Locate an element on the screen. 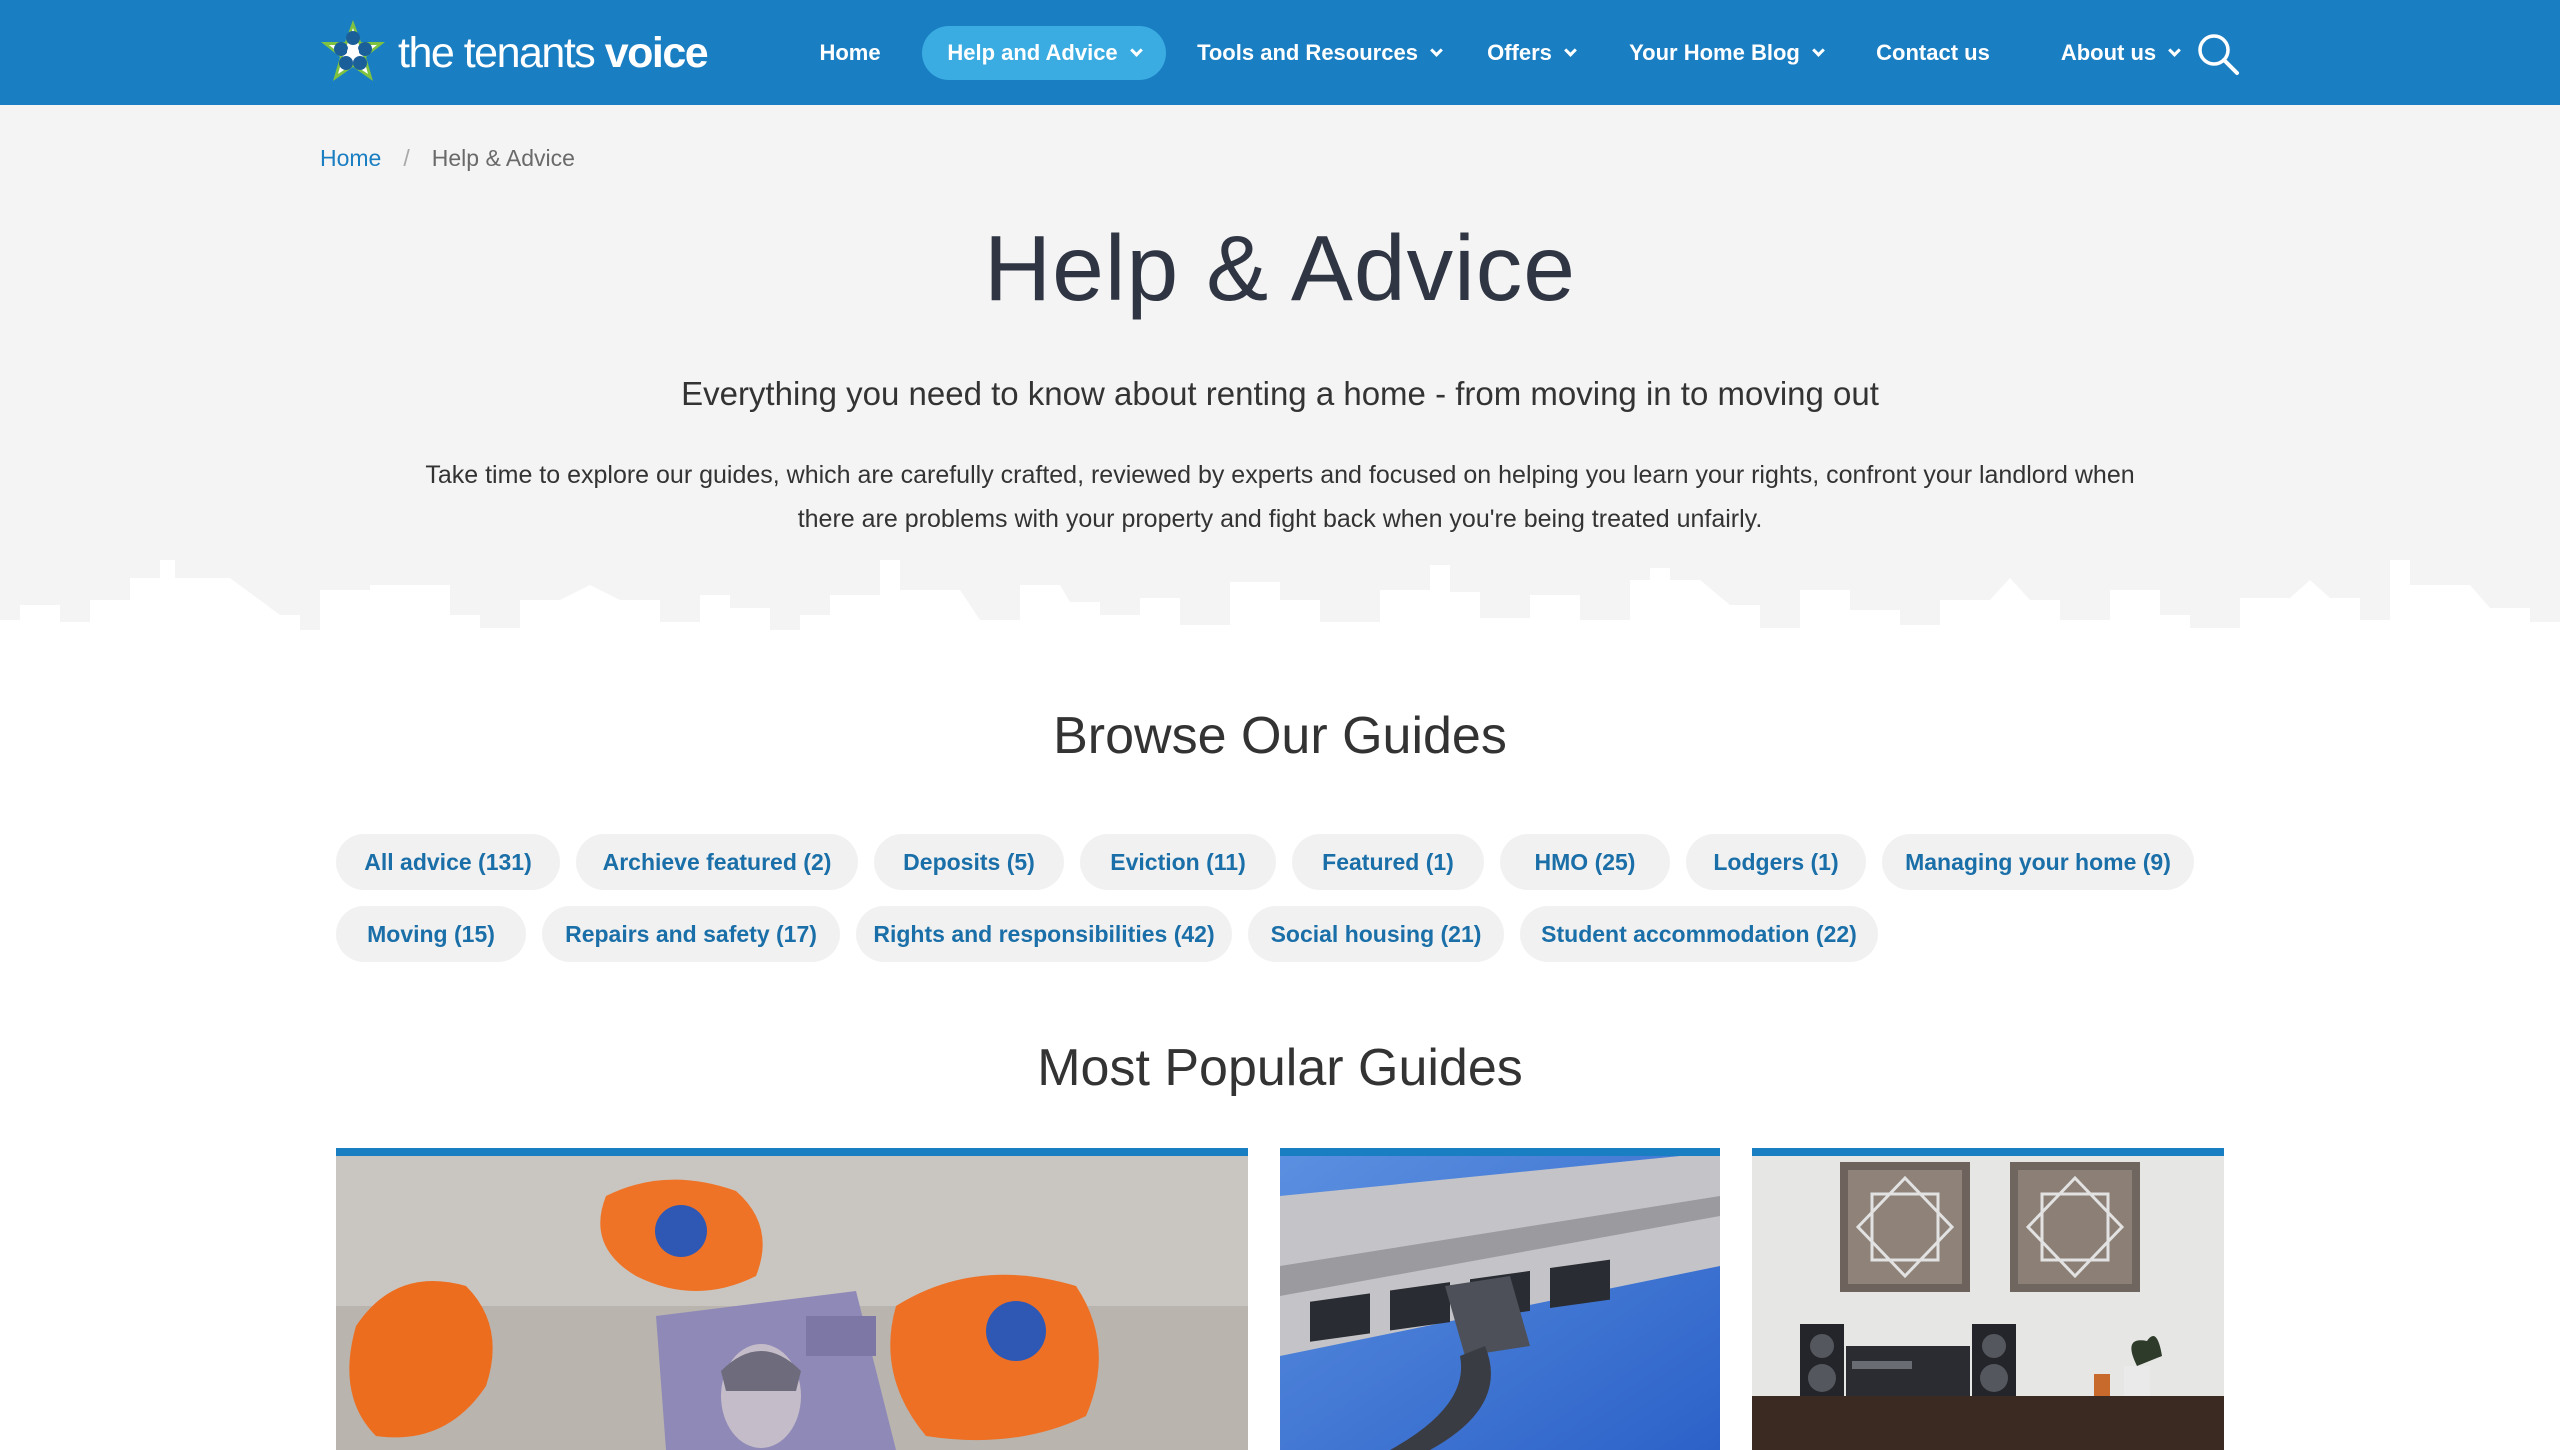 The height and width of the screenshot is (1450, 2560). category-chip-all-advice: All advice (131) is located at coordinates (448, 862).